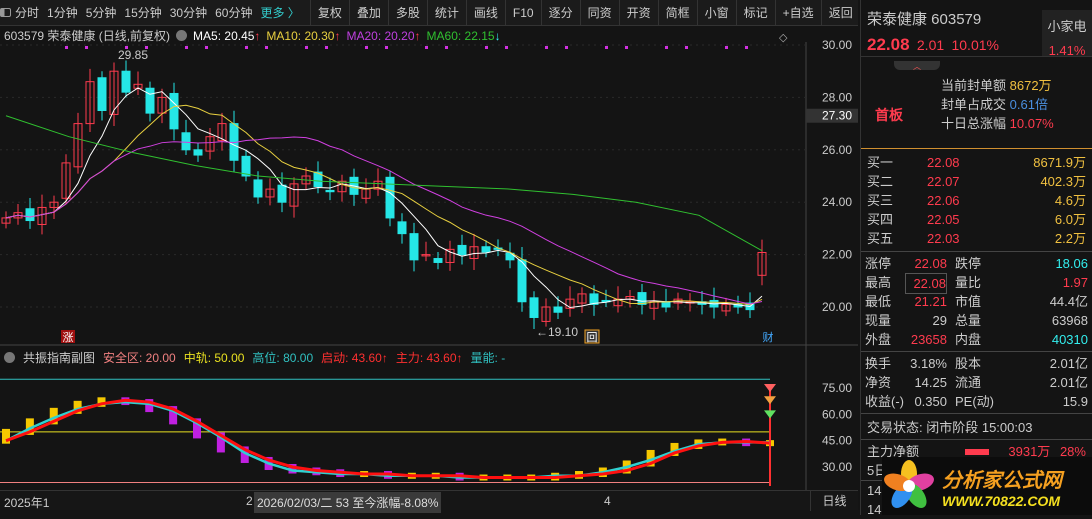  What do you see at coordinates (837, 255) in the screenshot?
I see `price-tick: 22.00` at bounding box center [837, 255].